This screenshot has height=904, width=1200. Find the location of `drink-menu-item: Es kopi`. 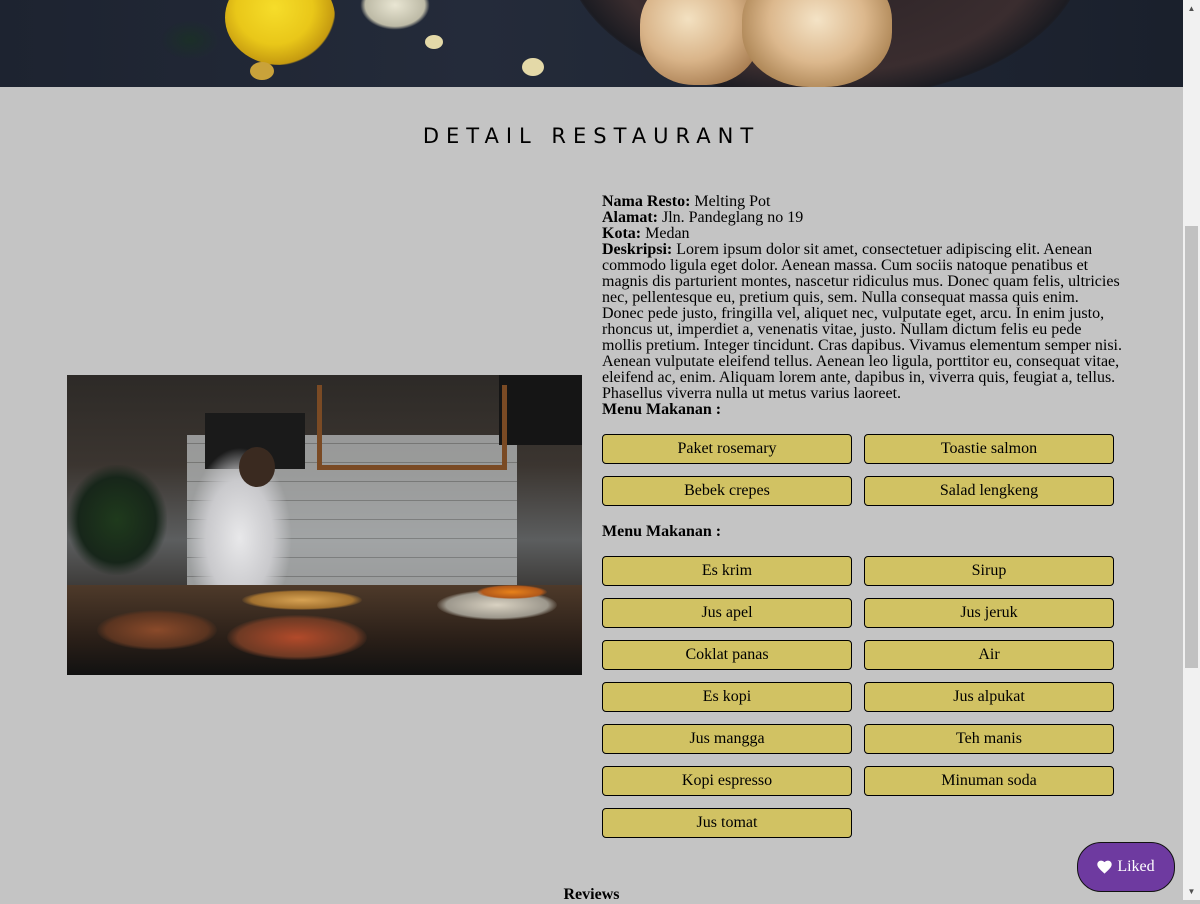

drink-menu-item: Es kopi is located at coordinates (727, 697).